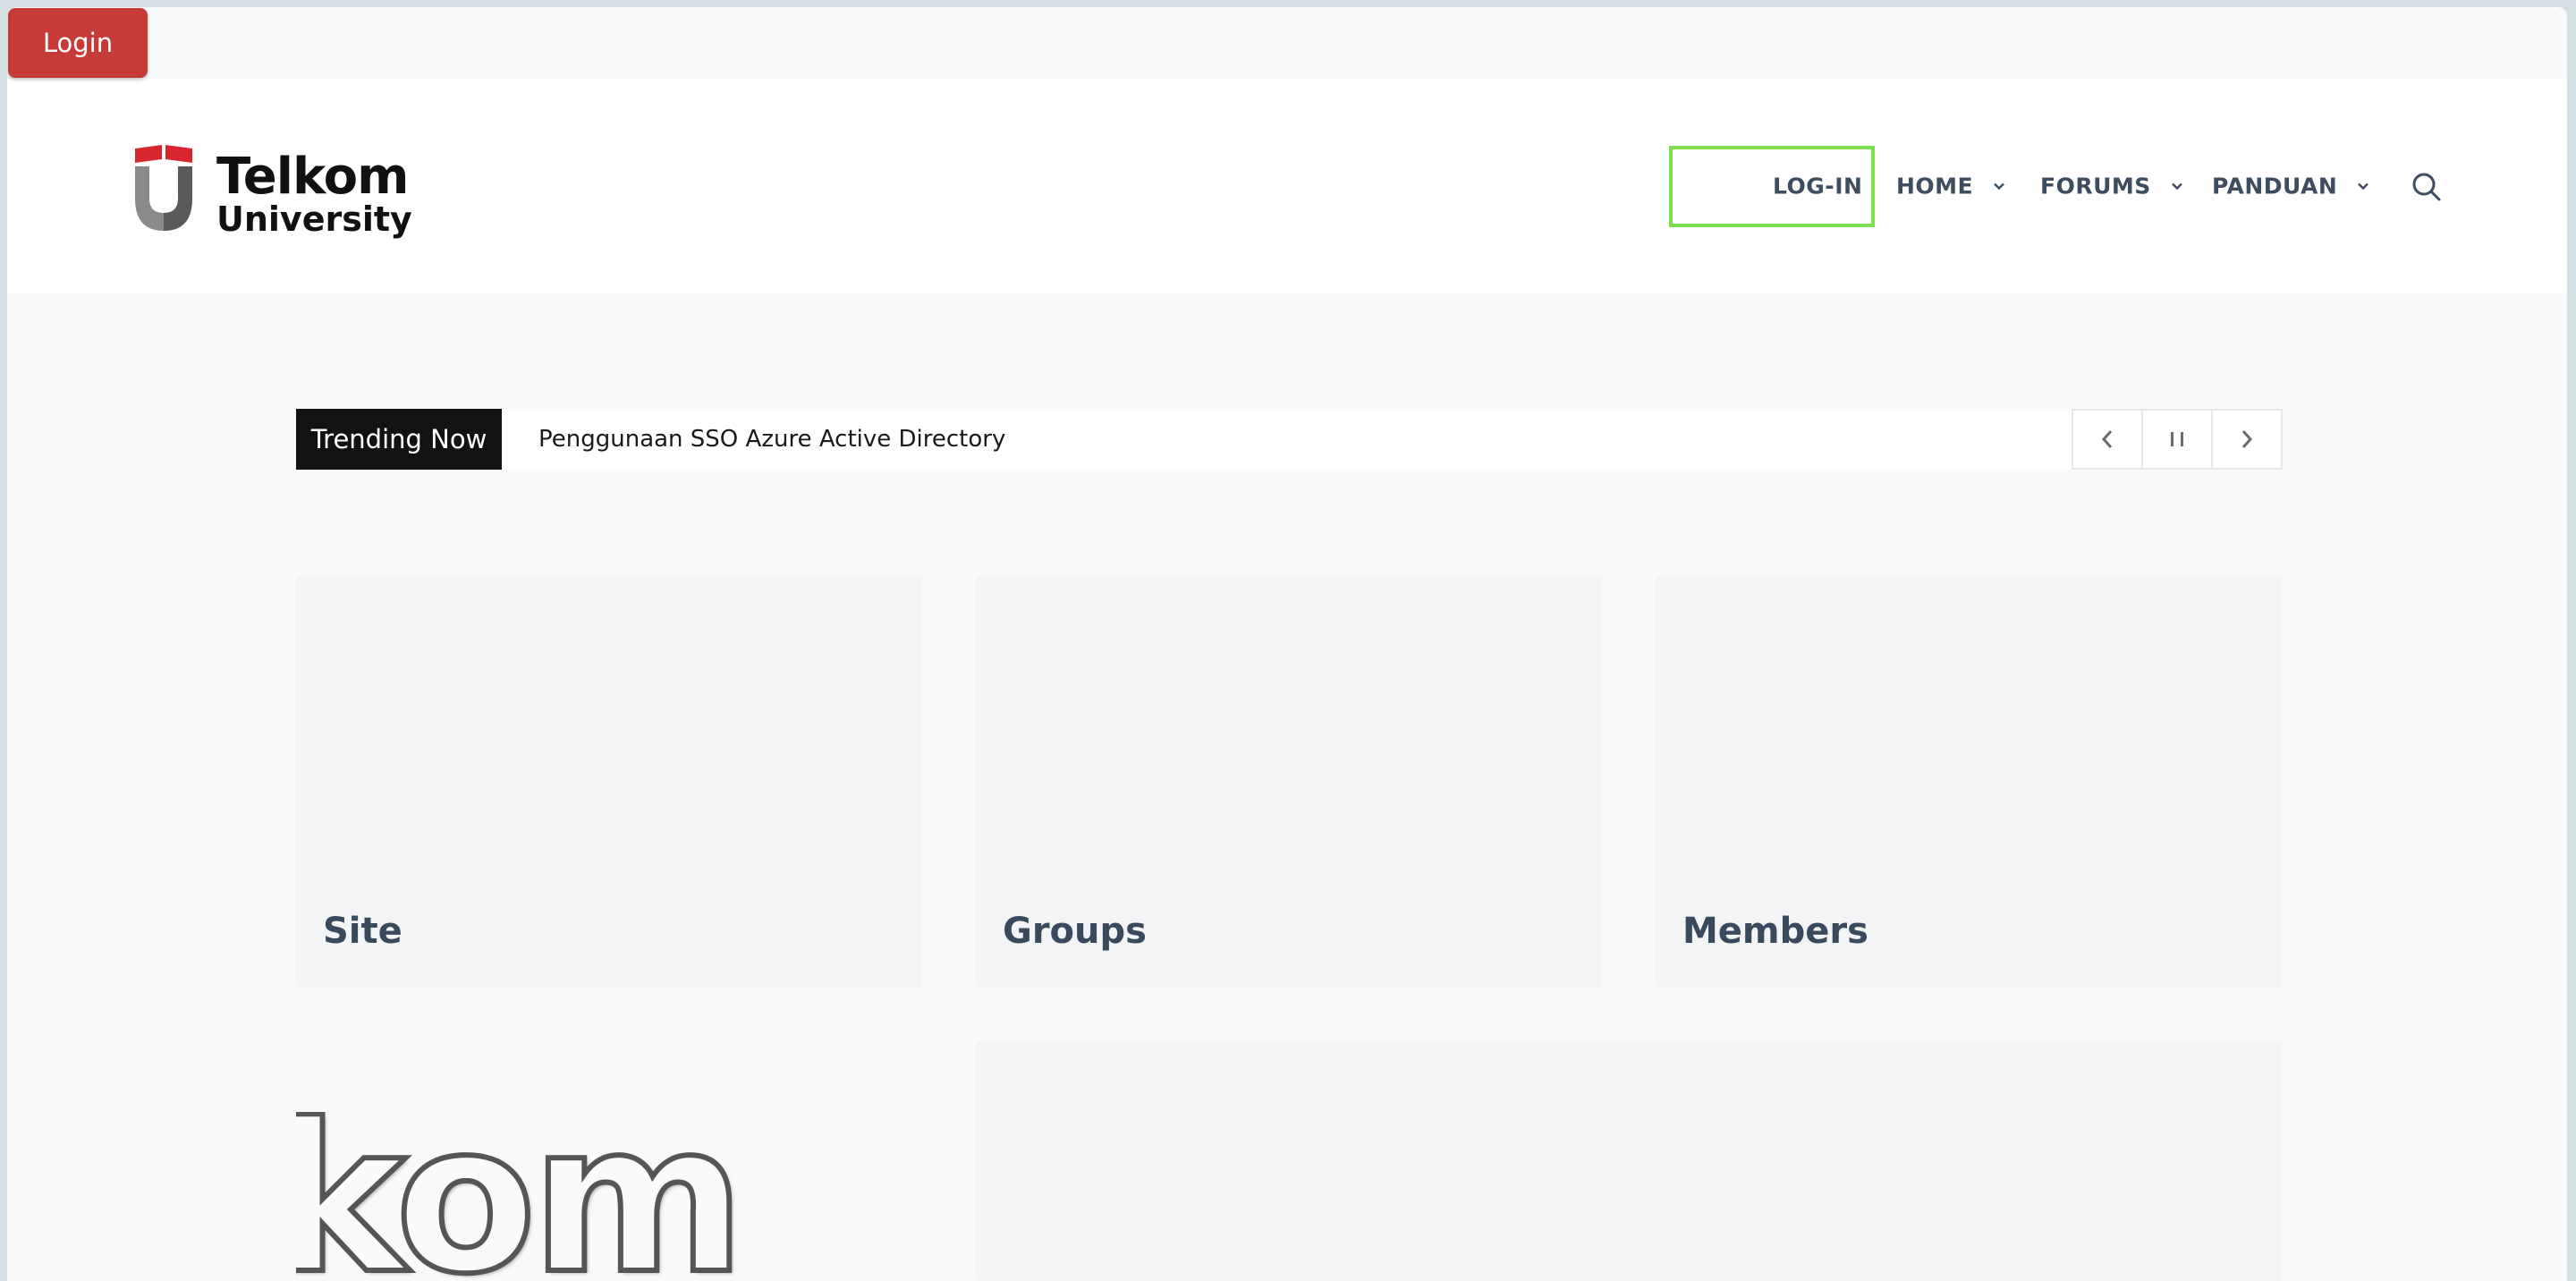  Describe the element at coordinates (1629, 1161) in the screenshot. I see `content-panel` at that location.